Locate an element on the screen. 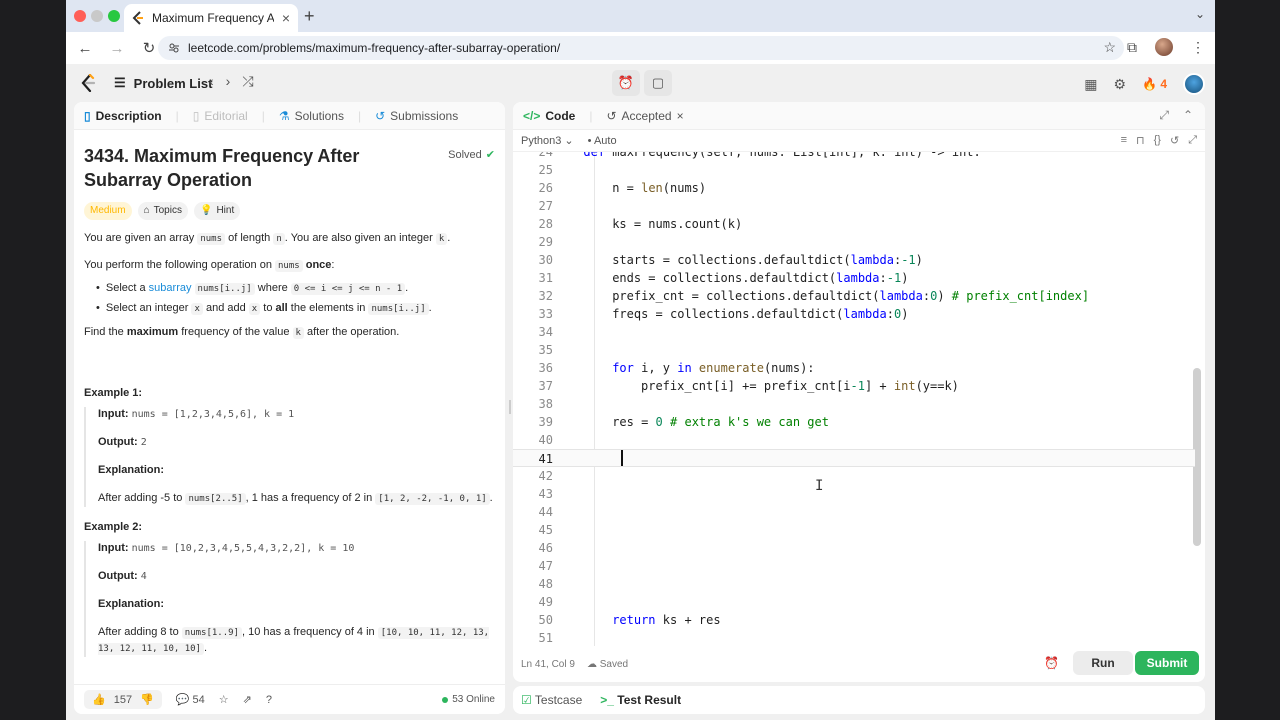 This screenshot has height=720, width=1280. settings-gear-icon: ⚙ is located at coordinates (1119, 84).